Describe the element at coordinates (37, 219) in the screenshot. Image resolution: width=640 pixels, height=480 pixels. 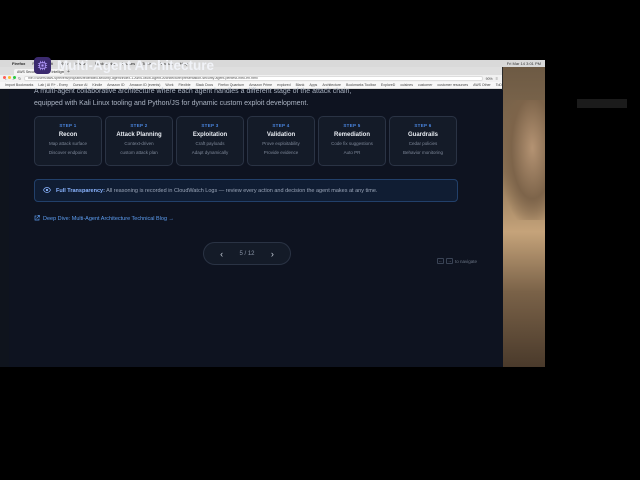
I see `external-link-icon` at that location.